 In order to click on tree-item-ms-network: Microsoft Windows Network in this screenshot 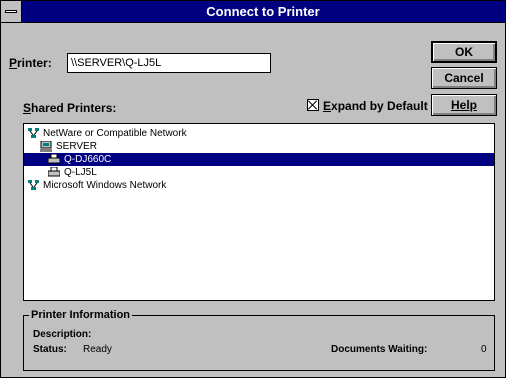, I will do `click(259, 185)`.